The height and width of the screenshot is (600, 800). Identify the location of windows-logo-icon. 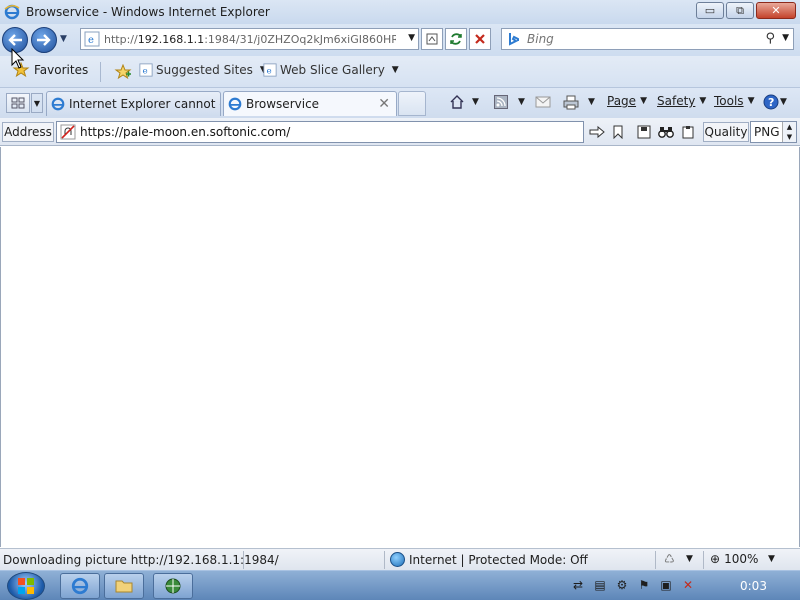
(26, 586).